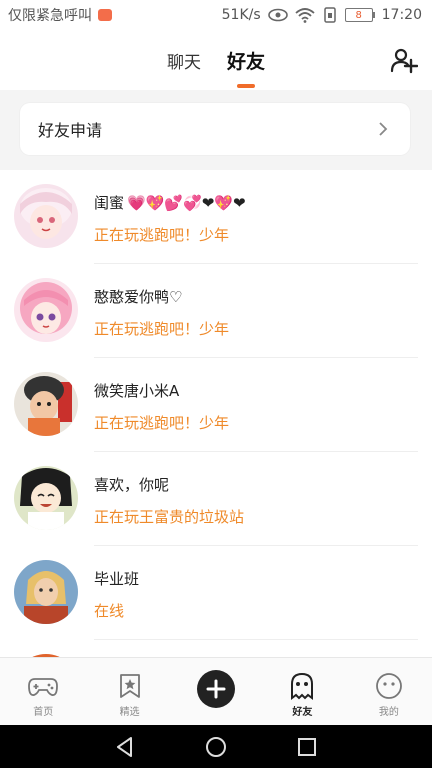  What do you see at coordinates (117, 579) in the screenshot?
I see `friend-name: 毕业班` at bounding box center [117, 579].